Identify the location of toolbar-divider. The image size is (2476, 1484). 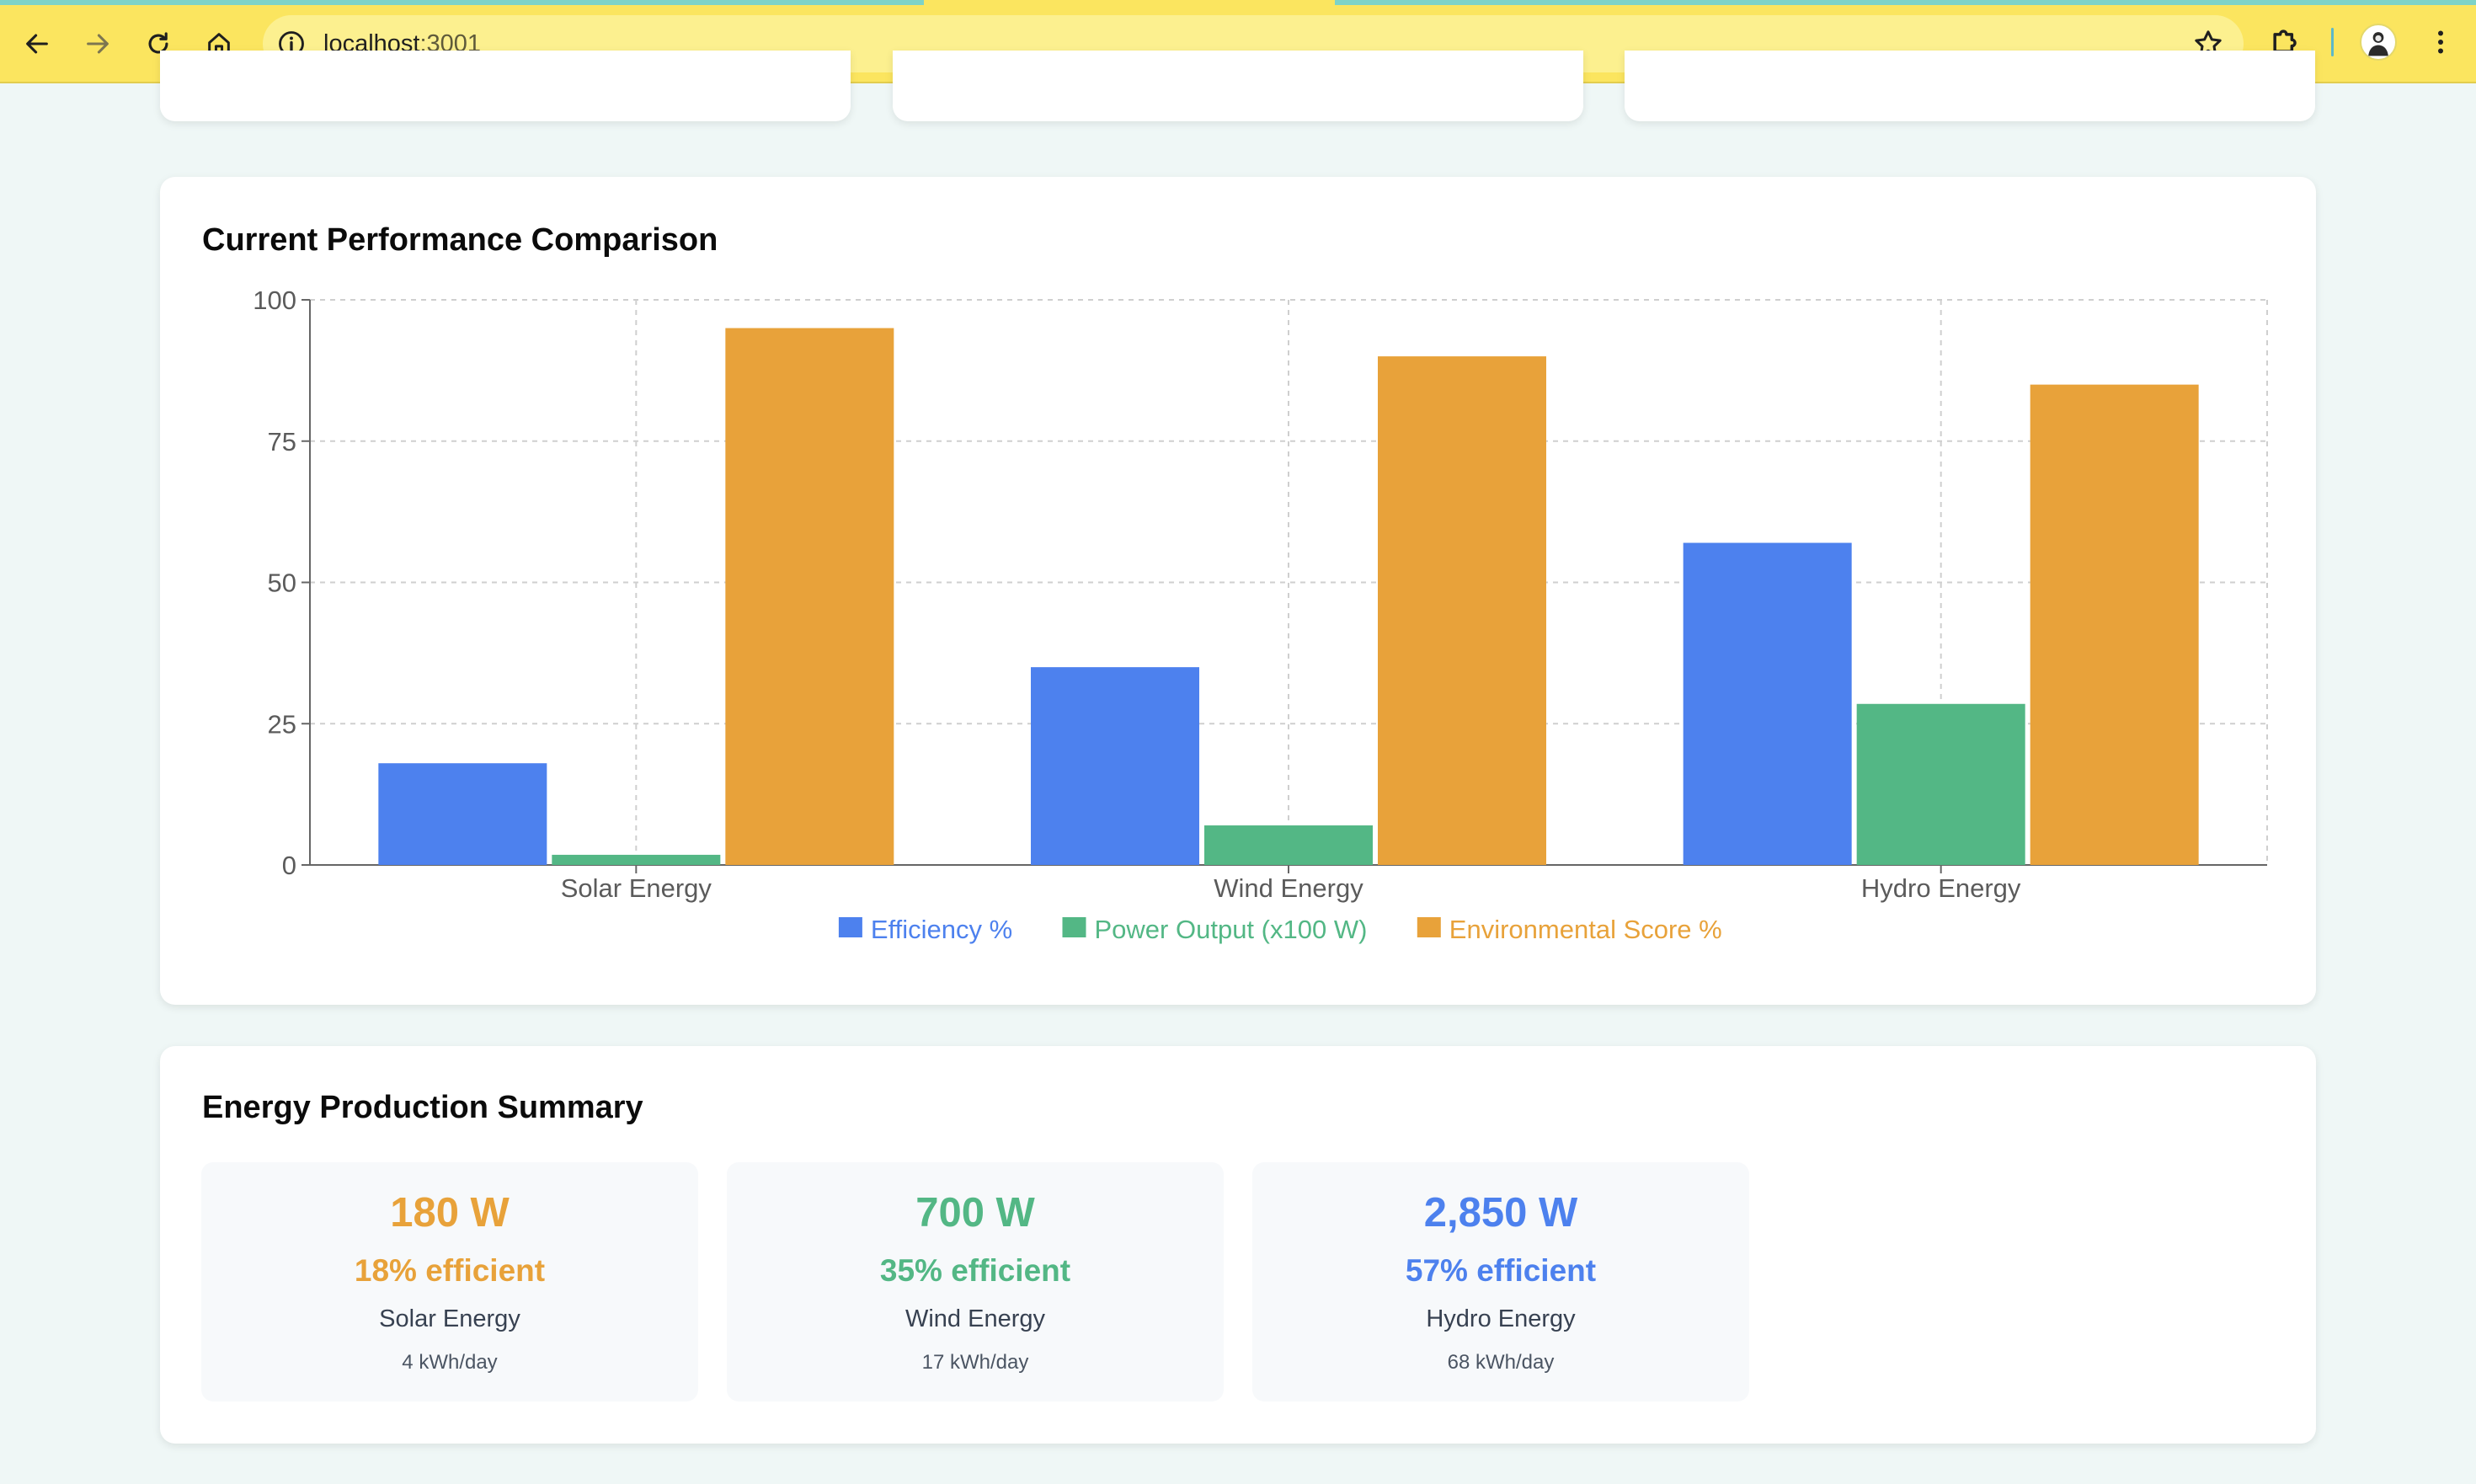
(2332, 42).